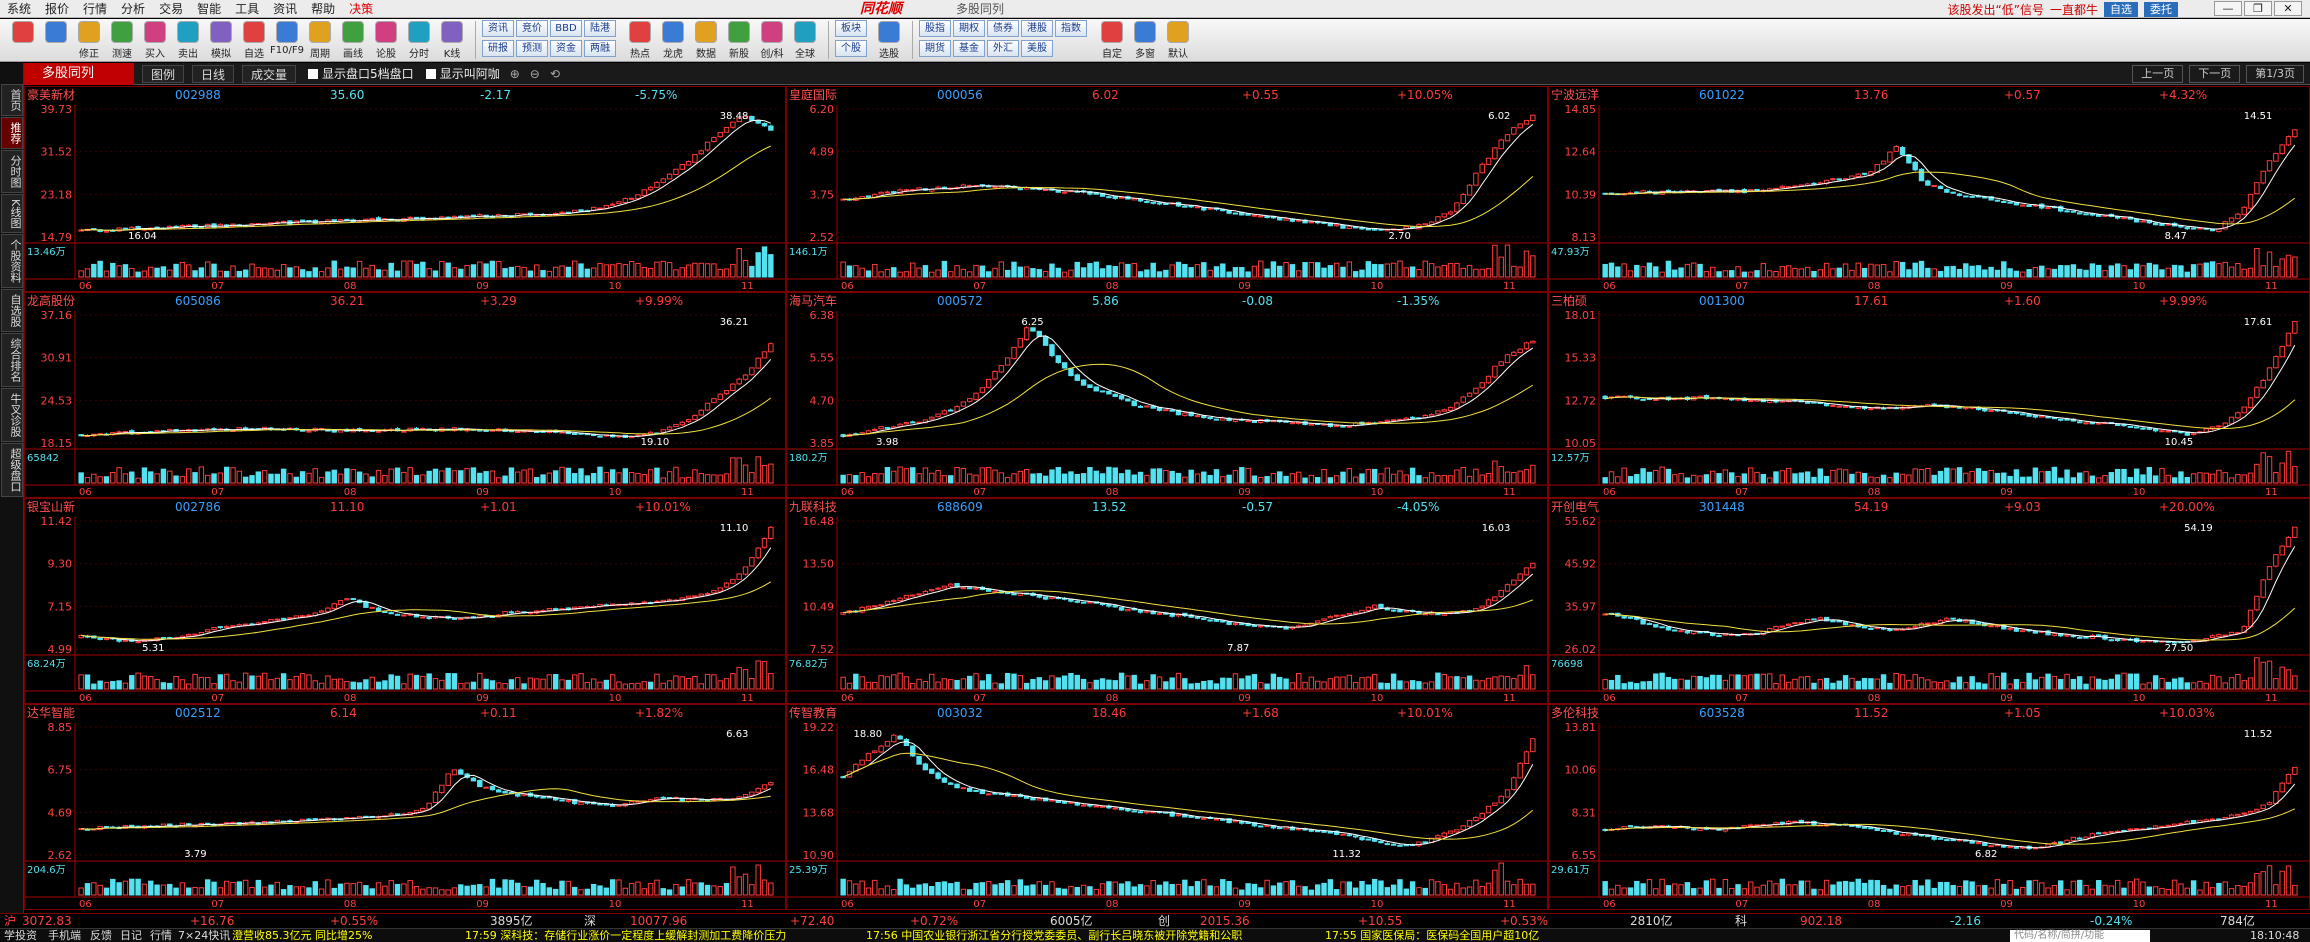 The height and width of the screenshot is (942, 2310). What do you see at coordinates (2121, 9) in the screenshot?
I see `login-button: 自选` at bounding box center [2121, 9].